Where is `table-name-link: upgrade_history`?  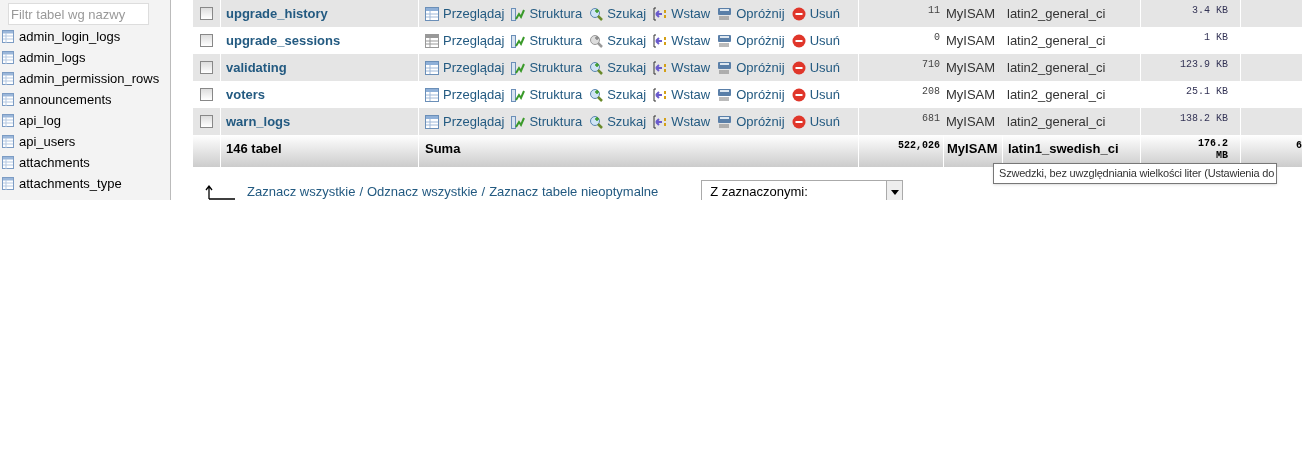 table-name-link: upgrade_history is located at coordinates (277, 13).